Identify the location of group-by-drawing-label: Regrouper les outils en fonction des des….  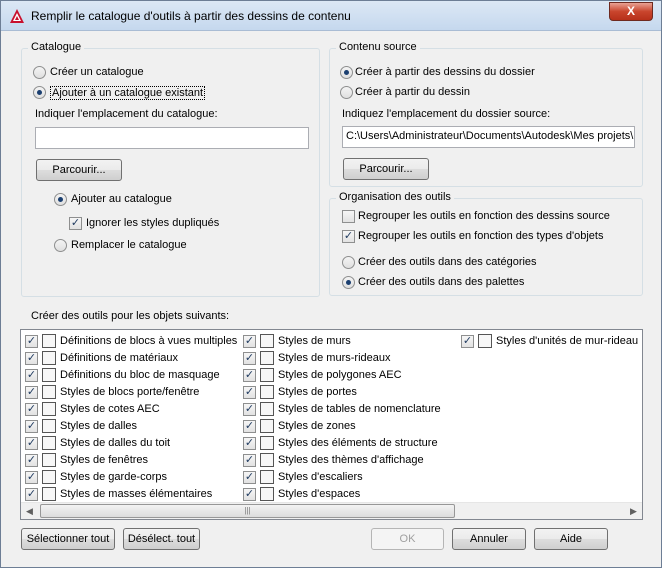
(484, 216).